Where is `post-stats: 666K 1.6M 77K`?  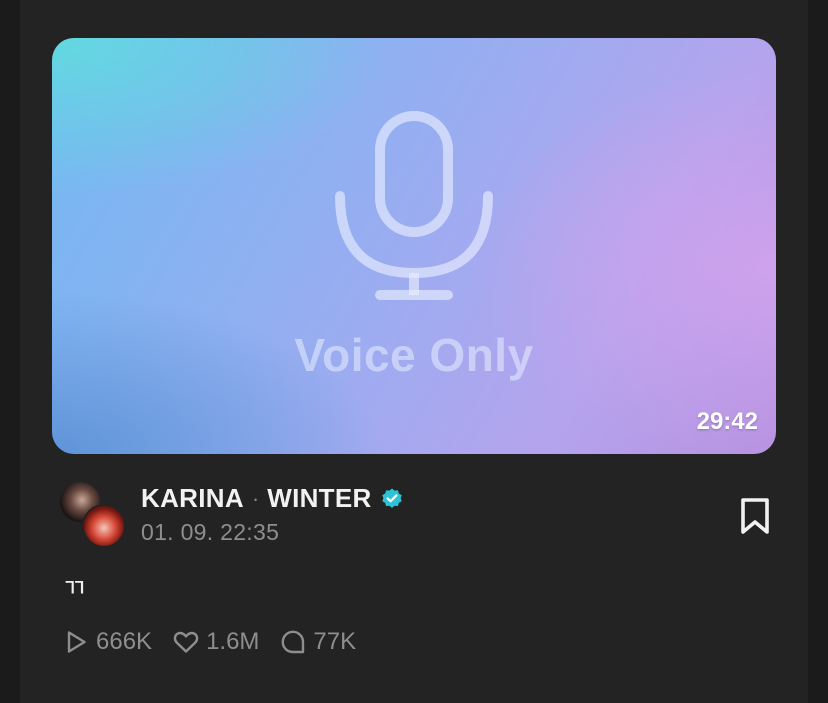
post-stats: 666K 1.6M 77K is located at coordinates (219, 642).